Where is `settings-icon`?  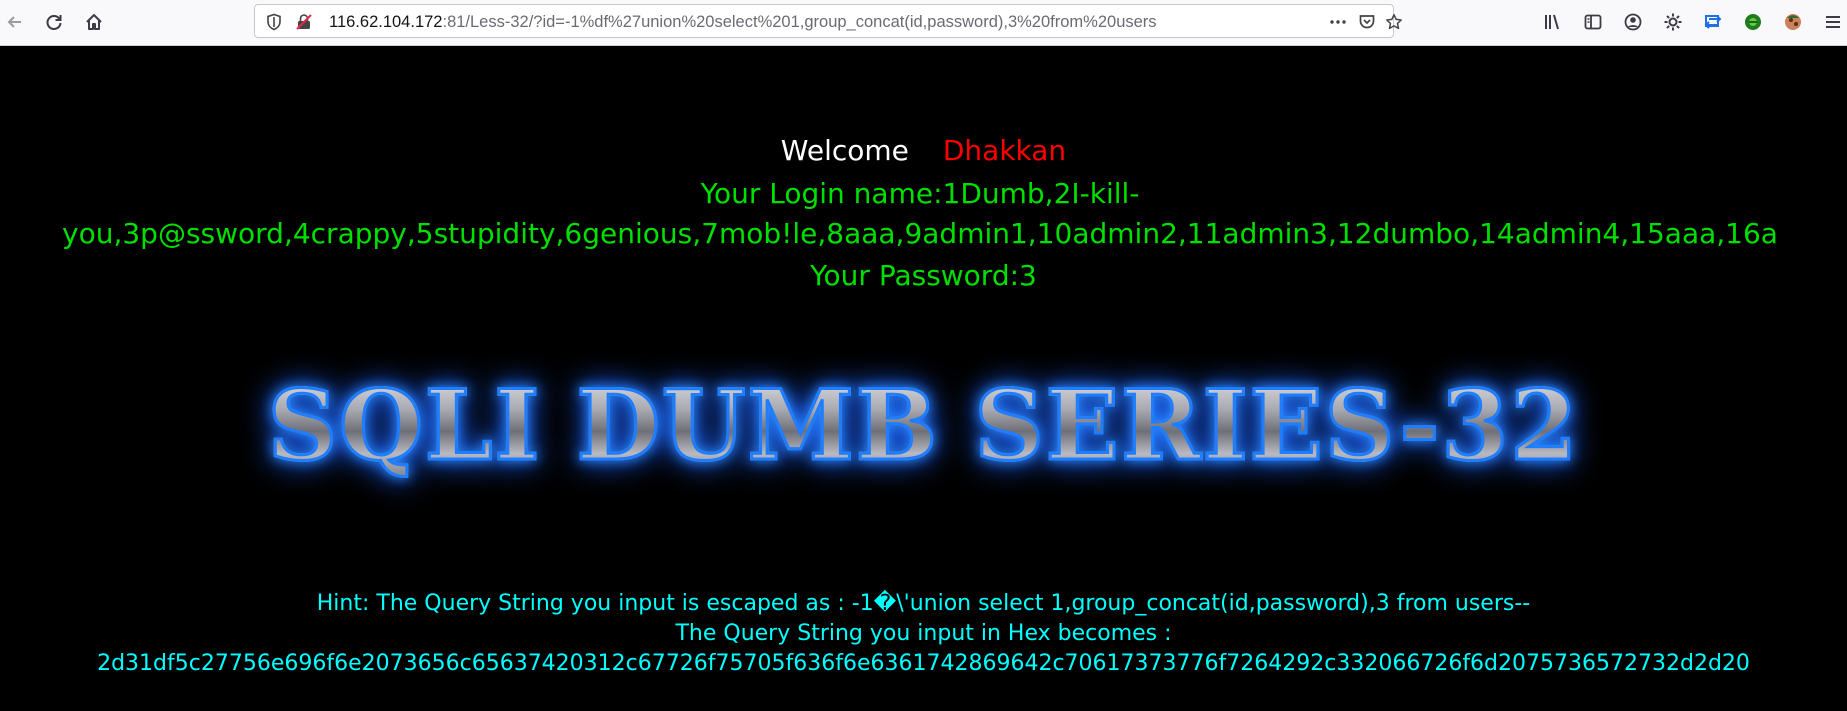
settings-icon is located at coordinates (1673, 22).